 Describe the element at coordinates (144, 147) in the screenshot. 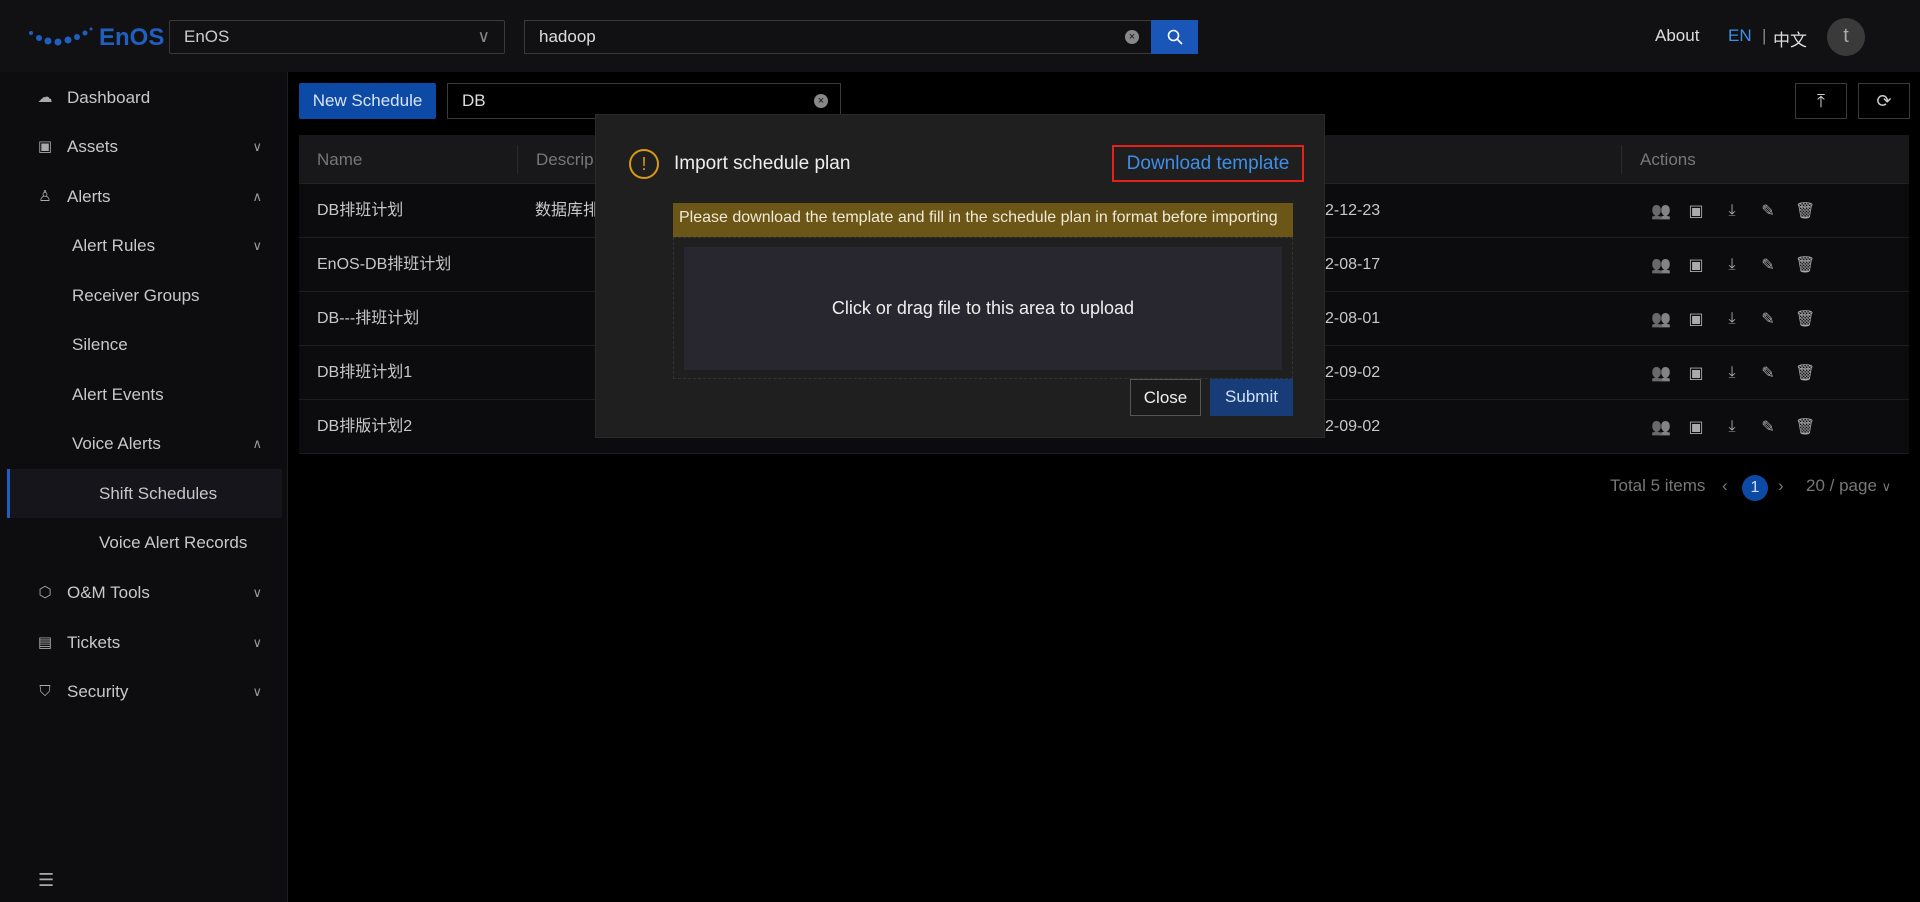

I see `sidebar-item-assets: ▣ Assets ∨` at that location.